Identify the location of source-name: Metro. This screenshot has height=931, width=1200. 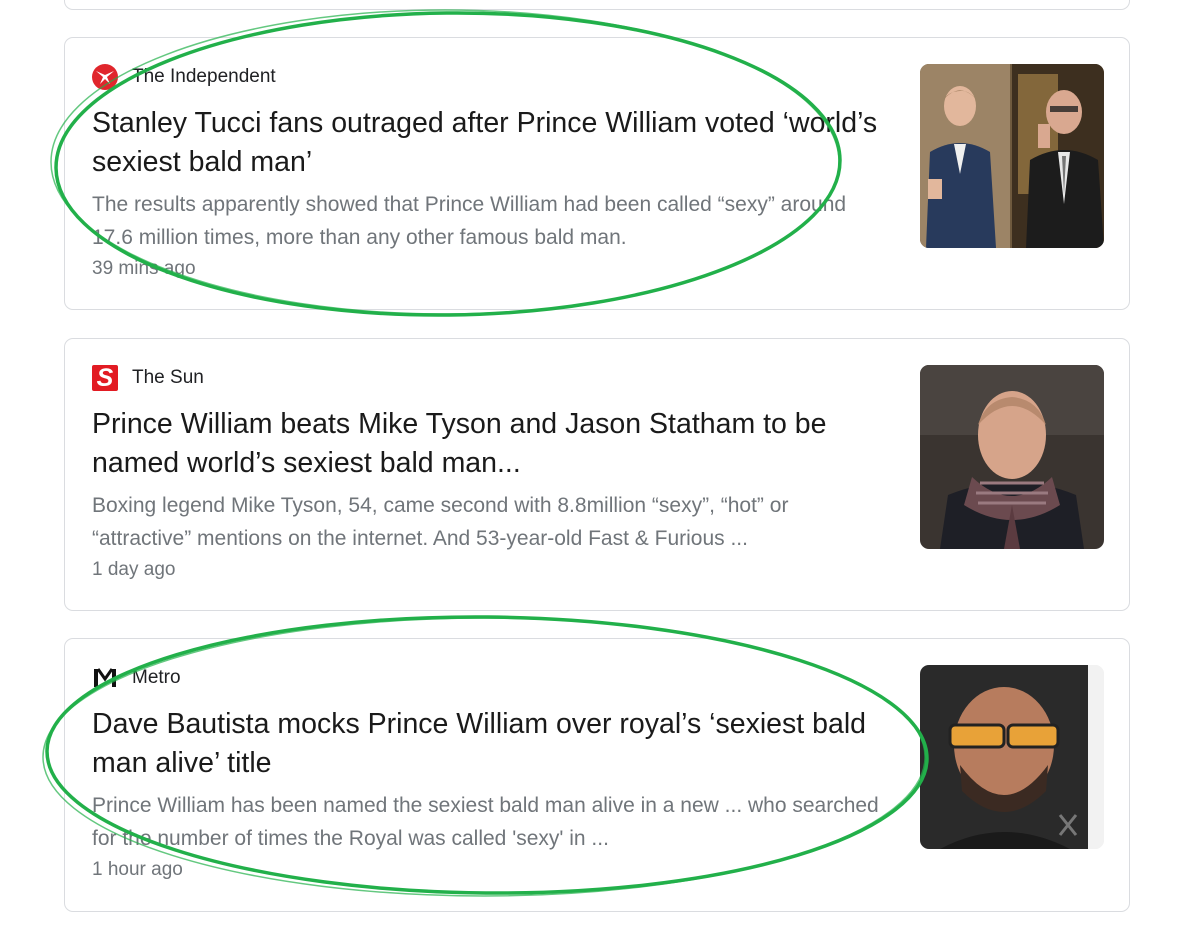
(156, 677).